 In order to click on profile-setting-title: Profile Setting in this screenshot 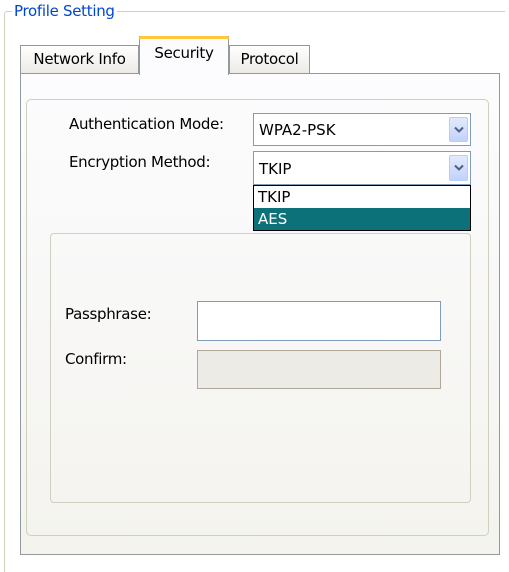, I will do `click(64, 11)`.